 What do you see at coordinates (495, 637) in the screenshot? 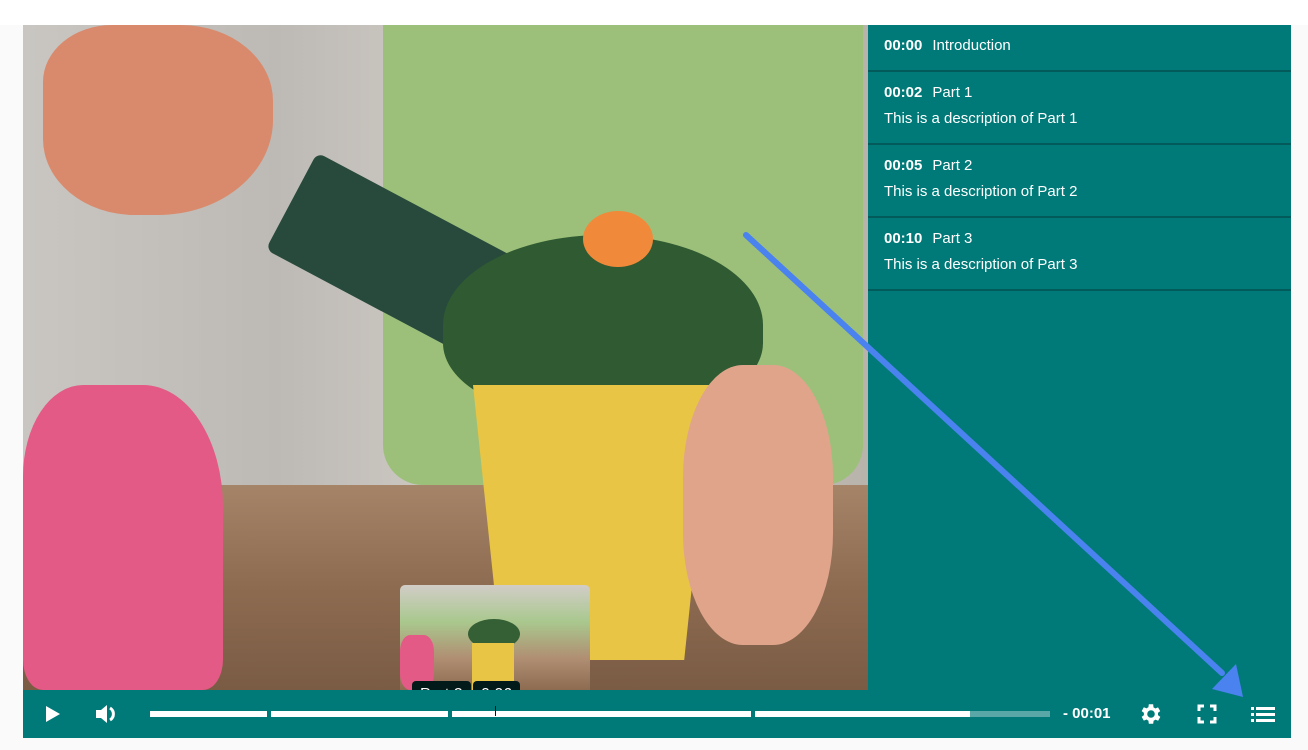
I see `seek-preview-thumbnail` at bounding box center [495, 637].